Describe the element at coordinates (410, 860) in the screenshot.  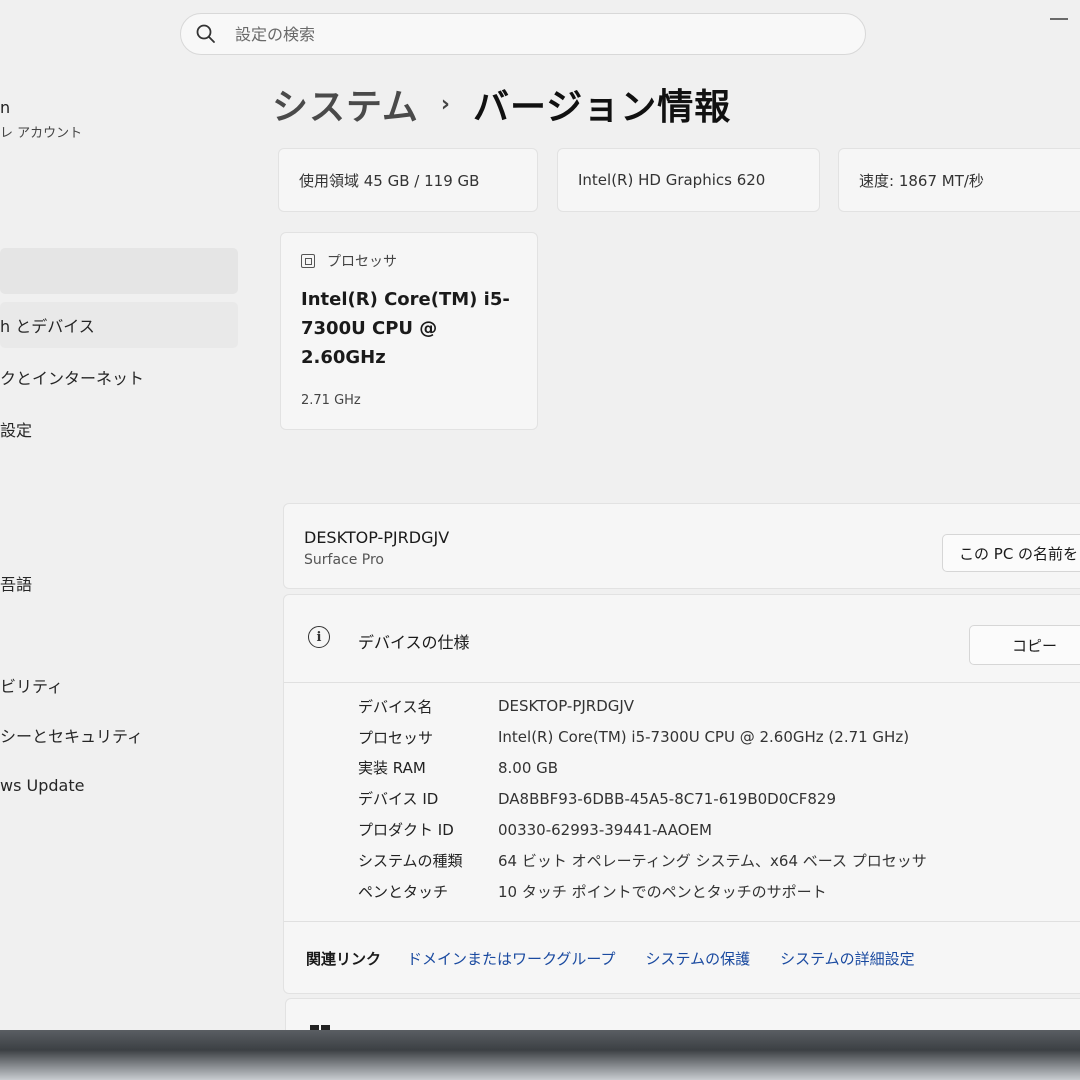
I see `spec-key: システムの種類` at that location.